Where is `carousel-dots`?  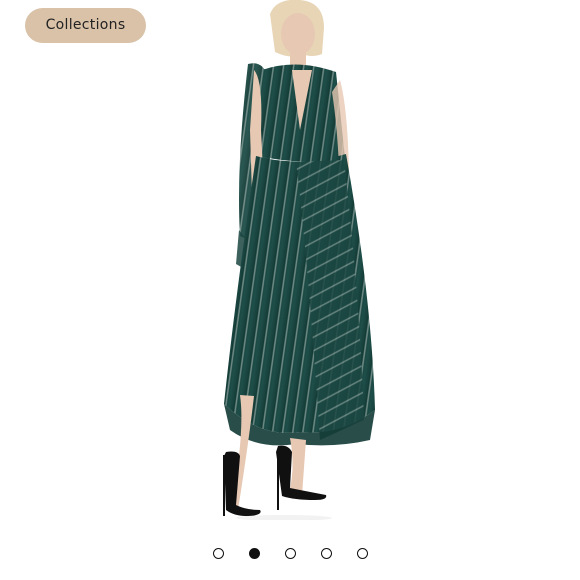 carousel-dots is located at coordinates (290, 556).